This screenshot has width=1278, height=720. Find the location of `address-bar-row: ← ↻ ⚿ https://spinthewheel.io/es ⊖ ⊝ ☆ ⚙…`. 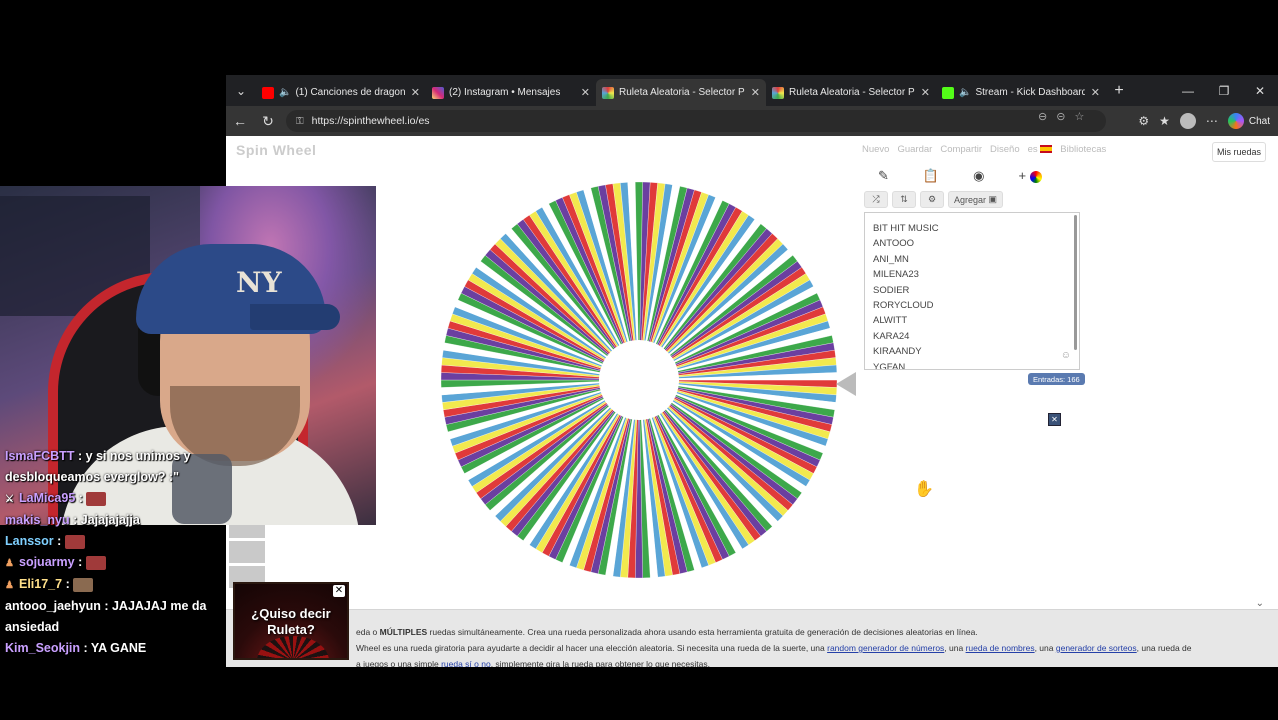

address-bar-row: ← ↻ ⚿ https://spinthewheel.io/es ⊖ ⊝ ☆ ⚙… is located at coordinates (752, 121).